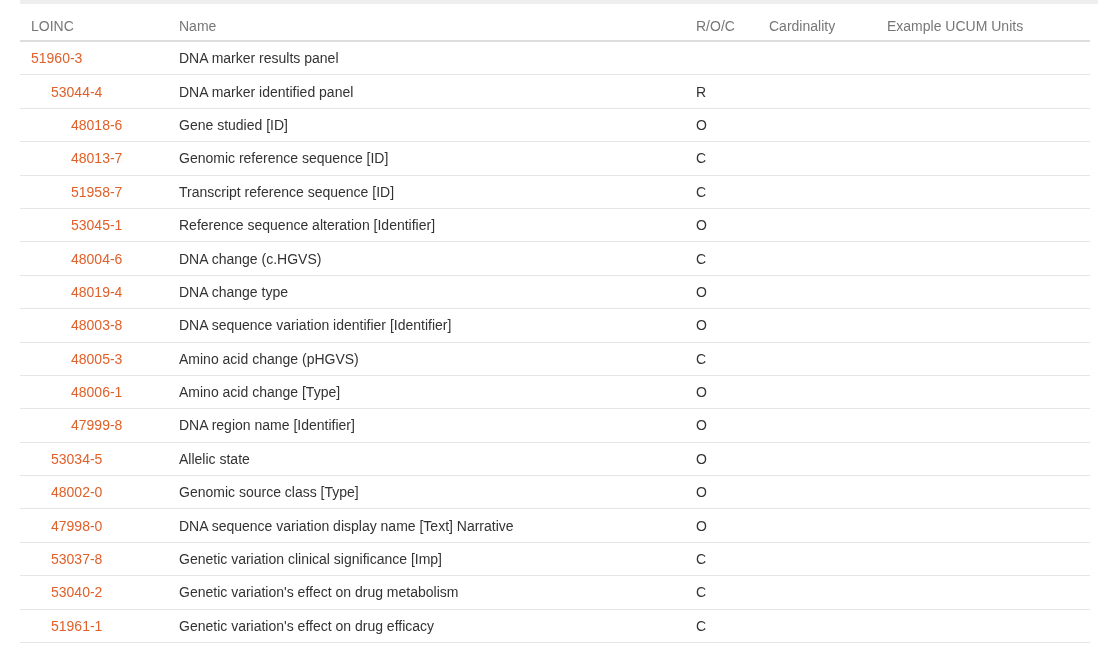  Describe the element at coordinates (233, 291) in the screenshot. I see `name-cell: DNA change type` at that location.